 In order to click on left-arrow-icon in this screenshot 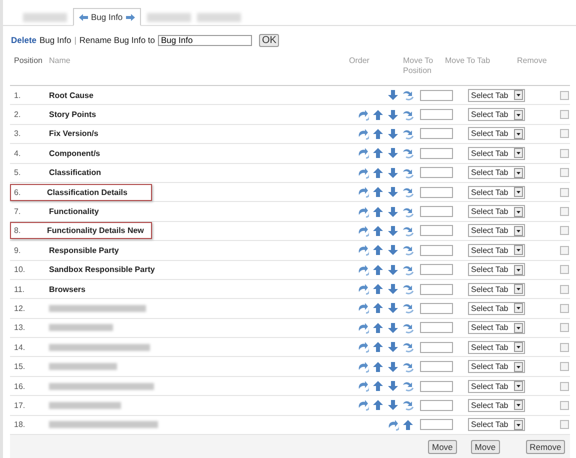, I will do `click(83, 17)`.